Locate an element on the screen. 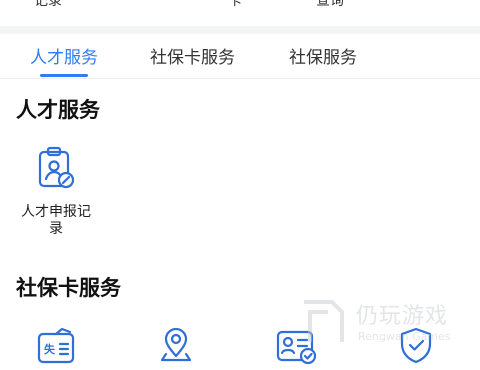 The height and width of the screenshot is (370, 480). previous-section-strip: 记录 卡 查询 is located at coordinates (240, 13).